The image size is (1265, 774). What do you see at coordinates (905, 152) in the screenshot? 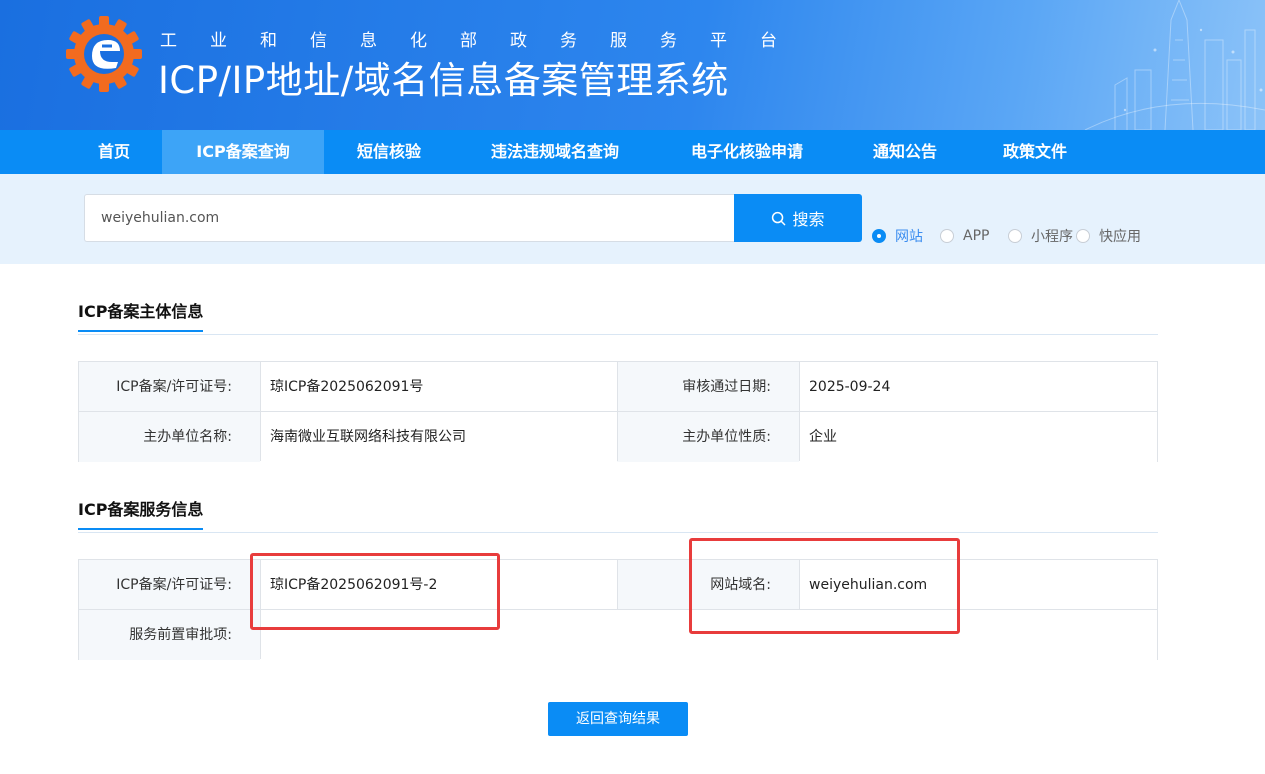
I see `nav-notices: 通知公告` at bounding box center [905, 152].